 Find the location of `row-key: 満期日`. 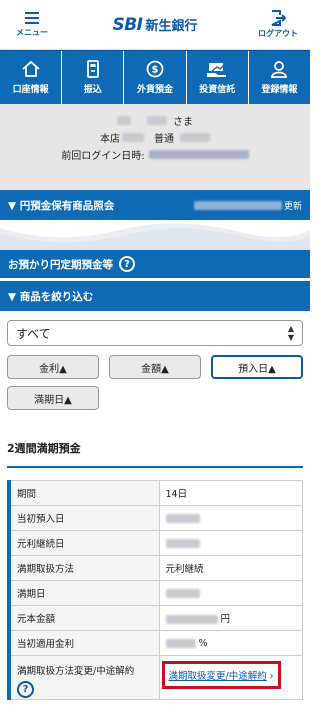

row-key: 満期日 is located at coordinates (83, 593).